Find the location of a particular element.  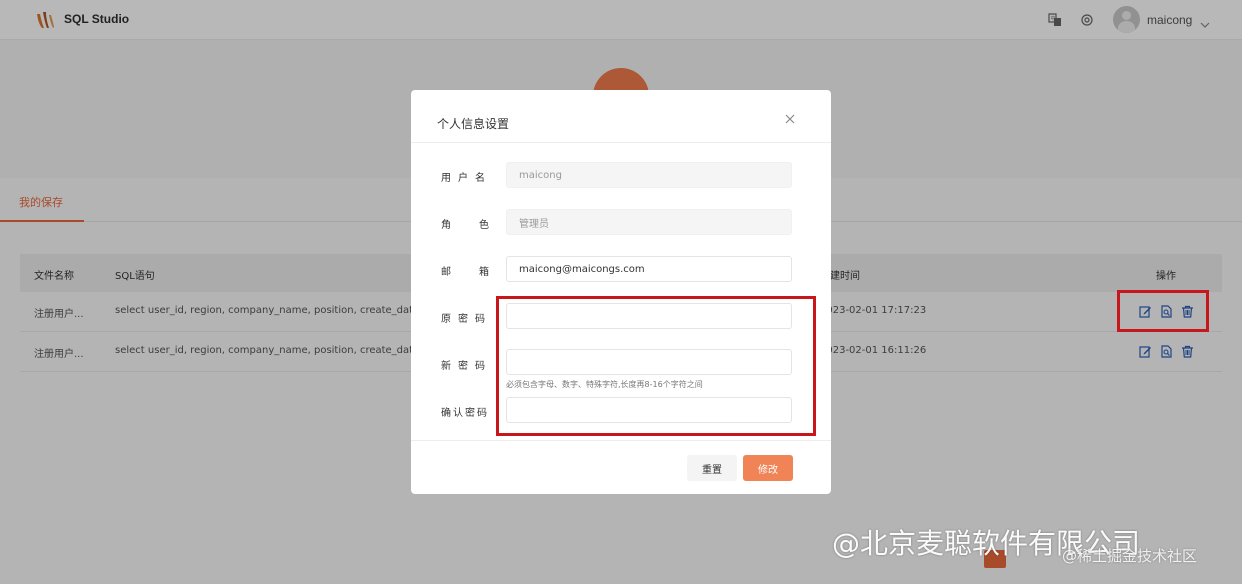

dialog-header-divider is located at coordinates (621, 142).